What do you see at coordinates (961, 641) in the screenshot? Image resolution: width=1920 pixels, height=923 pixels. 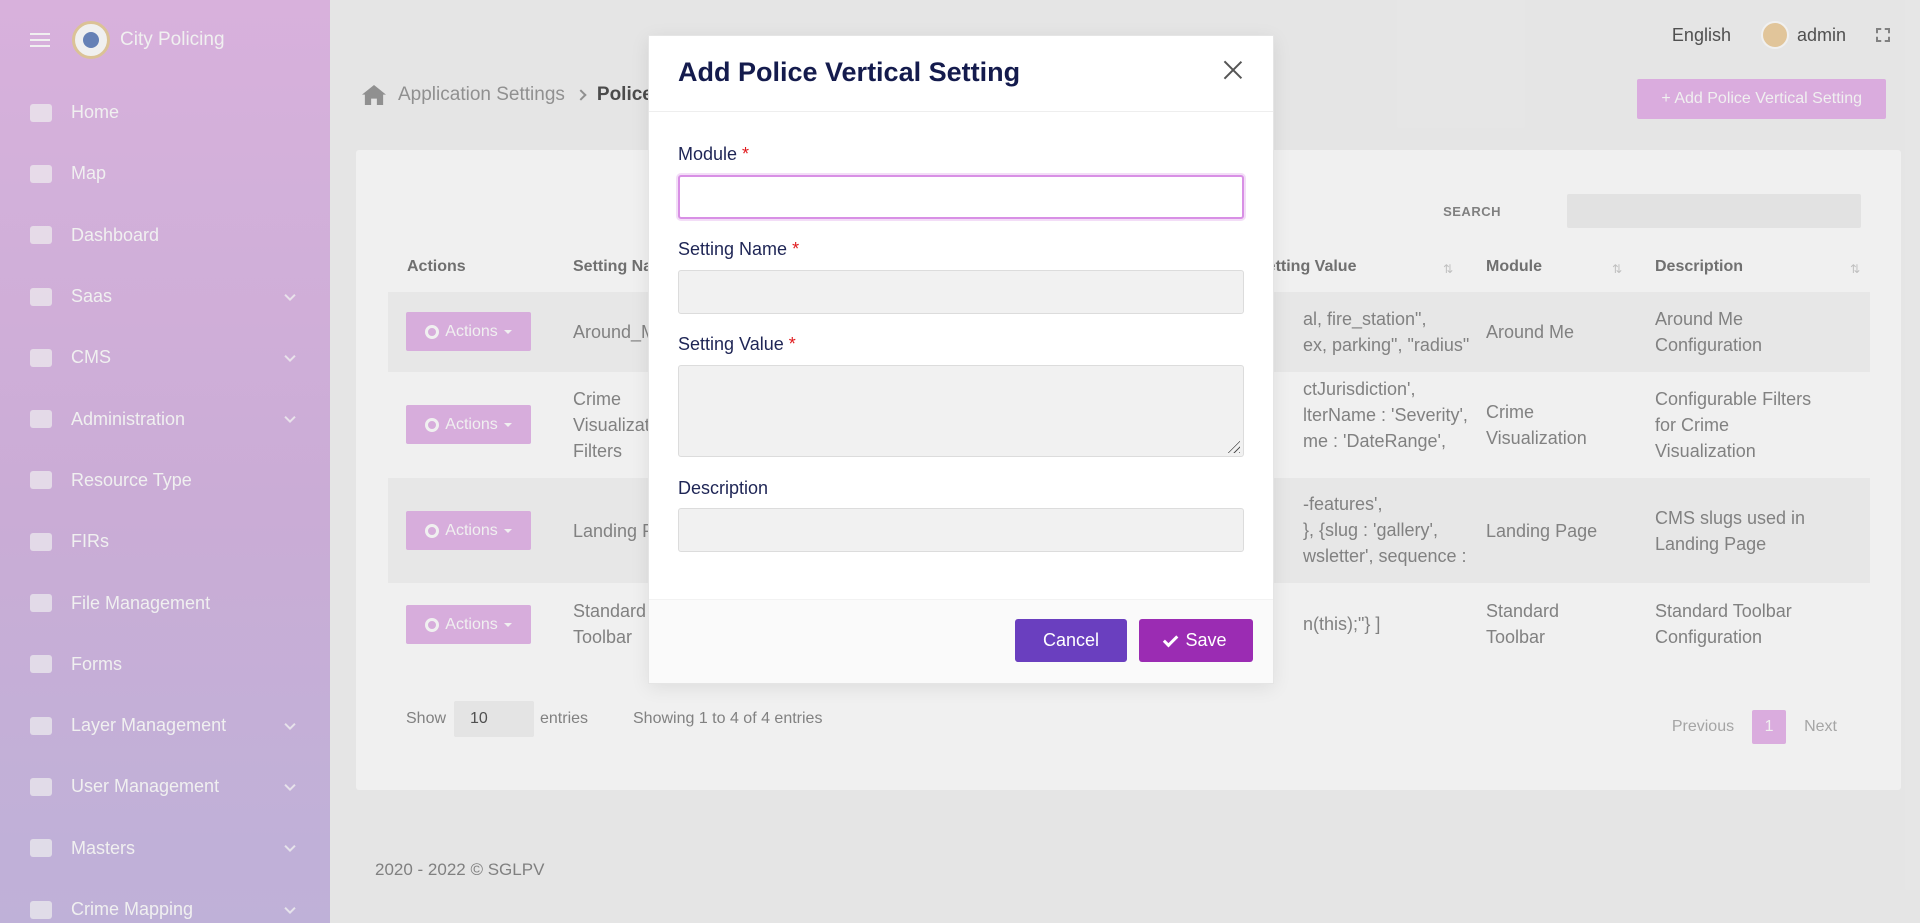 I see `modal-footer: Cancel Save` at bounding box center [961, 641].